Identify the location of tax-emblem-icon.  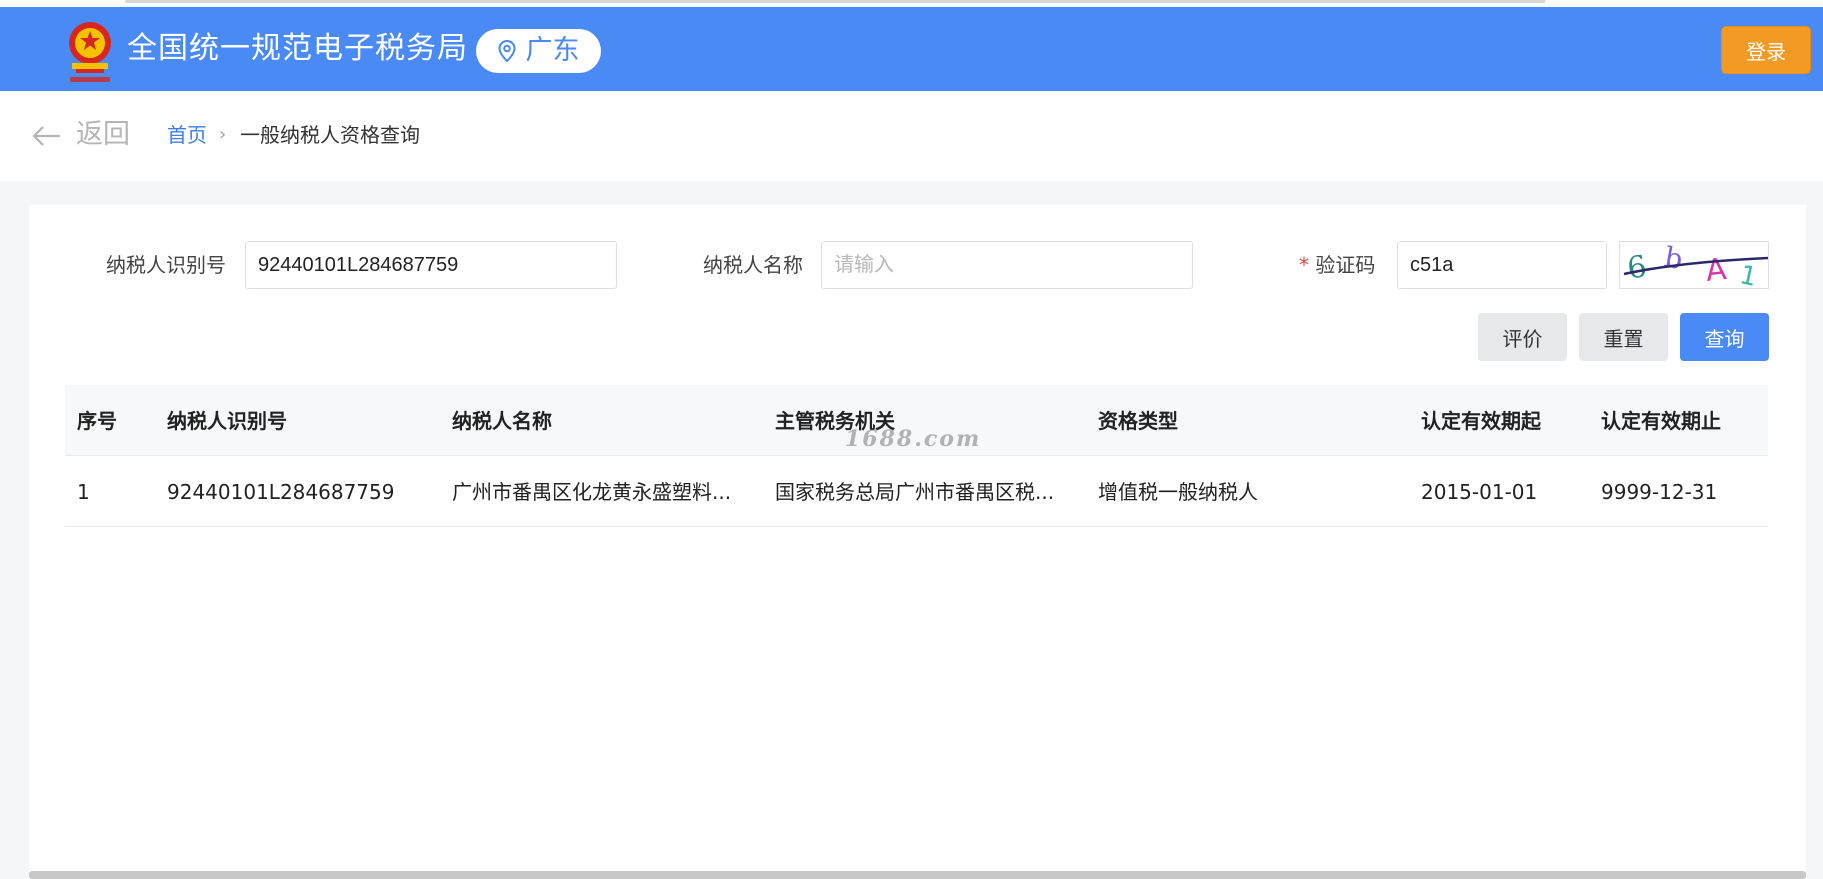
(90, 52).